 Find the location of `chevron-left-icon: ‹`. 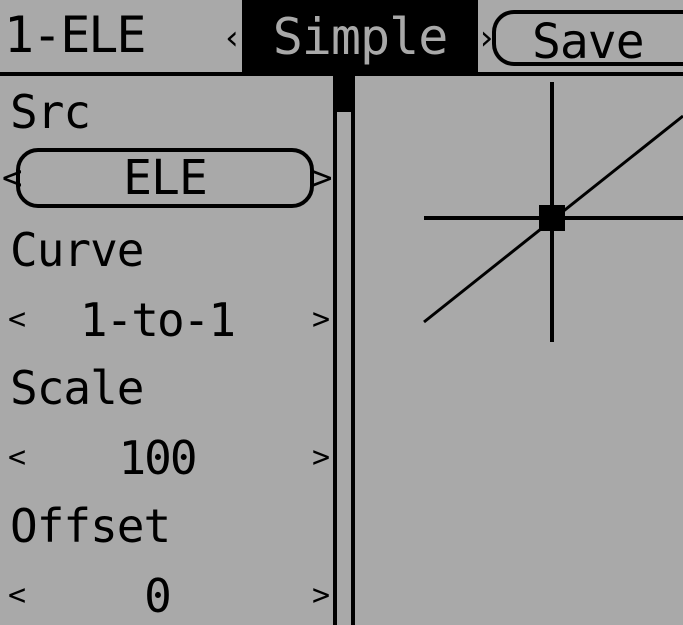

chevron-left-icon: ‹ is located at coordinates (232, 38).